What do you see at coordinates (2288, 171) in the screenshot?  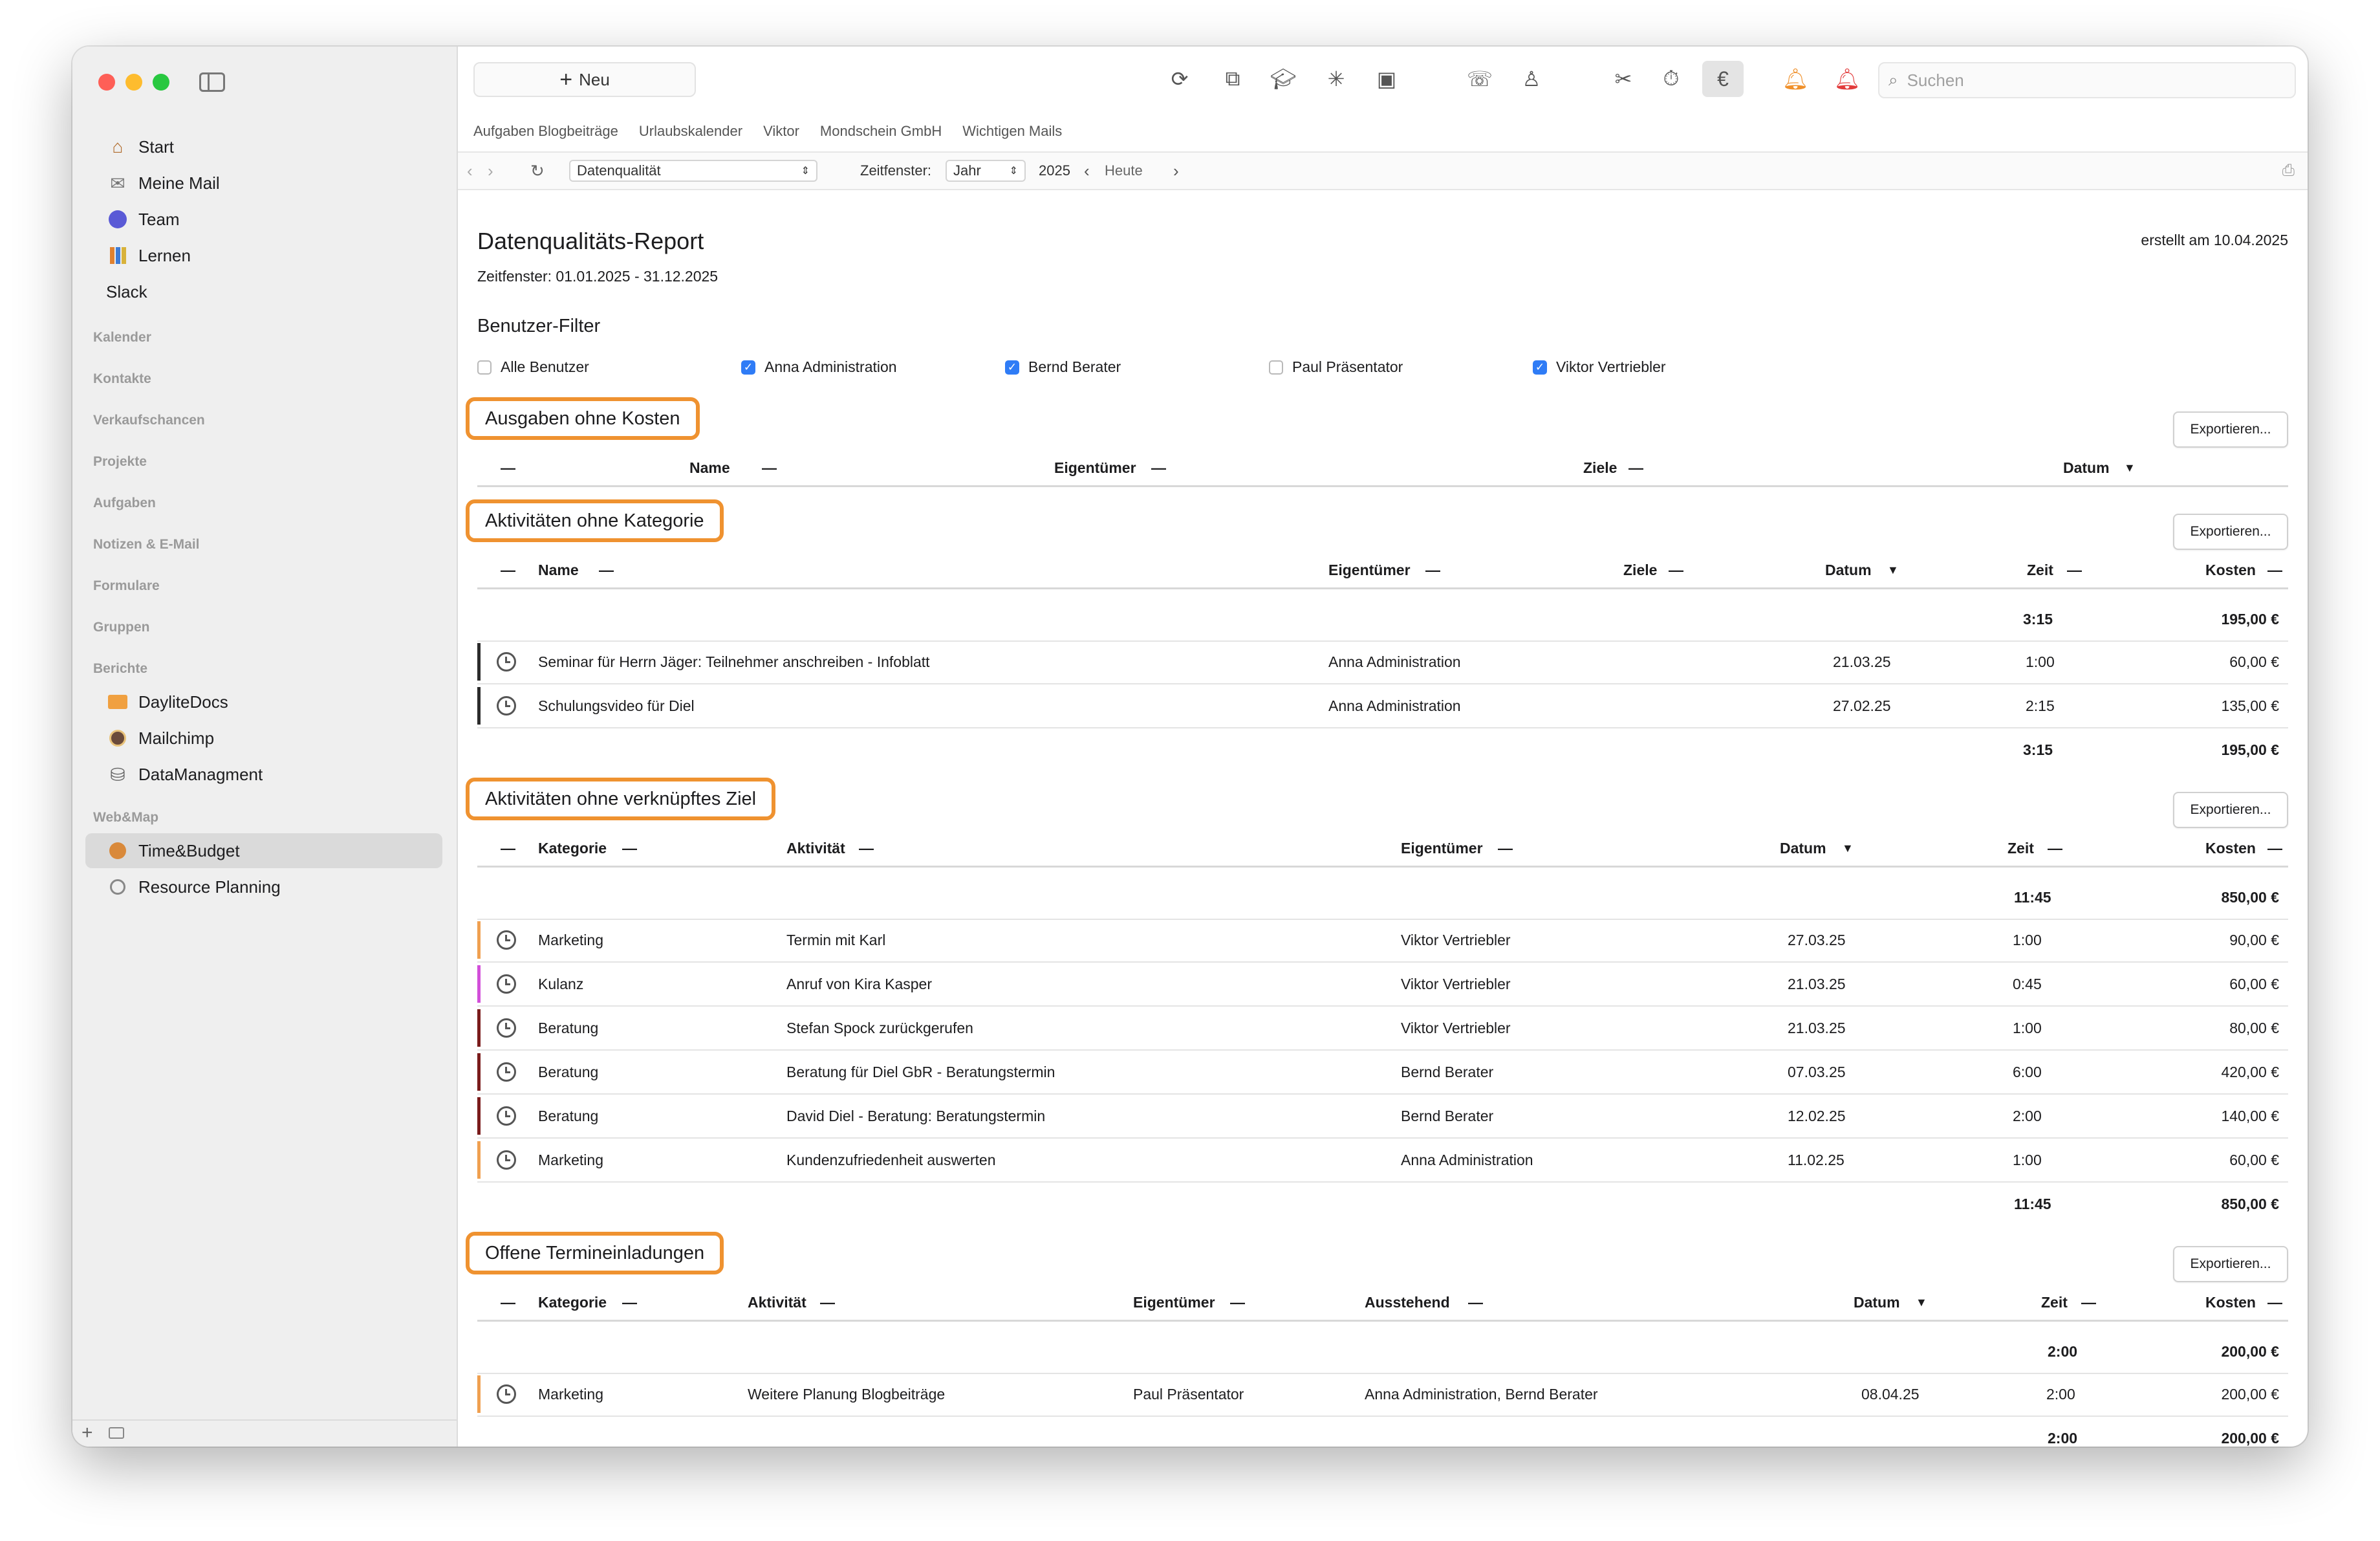 I see `print-icon: ⎙` at bounding box center [2288, 171].